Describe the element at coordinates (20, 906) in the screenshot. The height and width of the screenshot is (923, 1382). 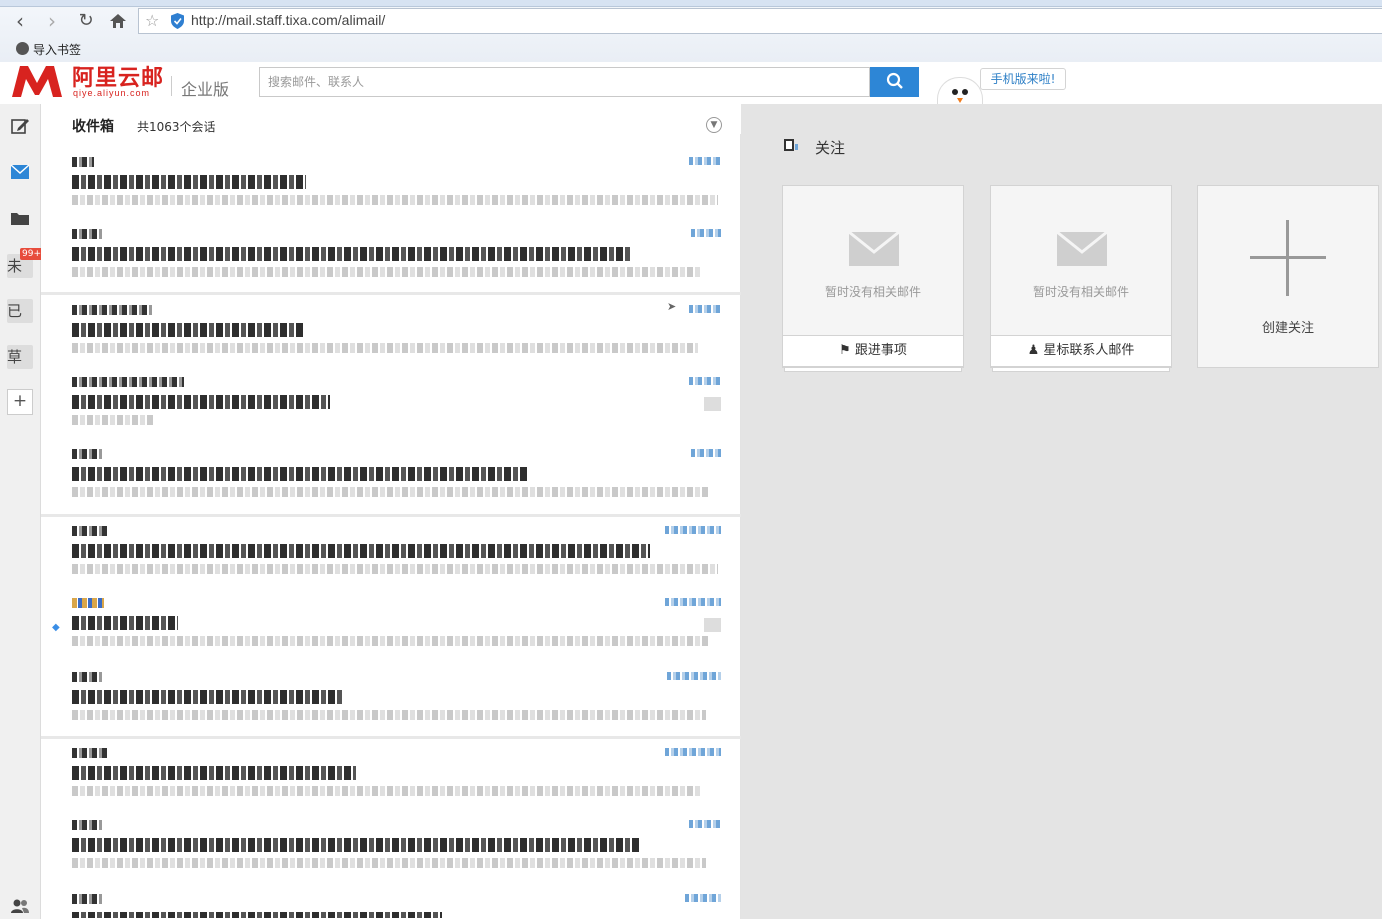
I see `contacts-icon` at that location.